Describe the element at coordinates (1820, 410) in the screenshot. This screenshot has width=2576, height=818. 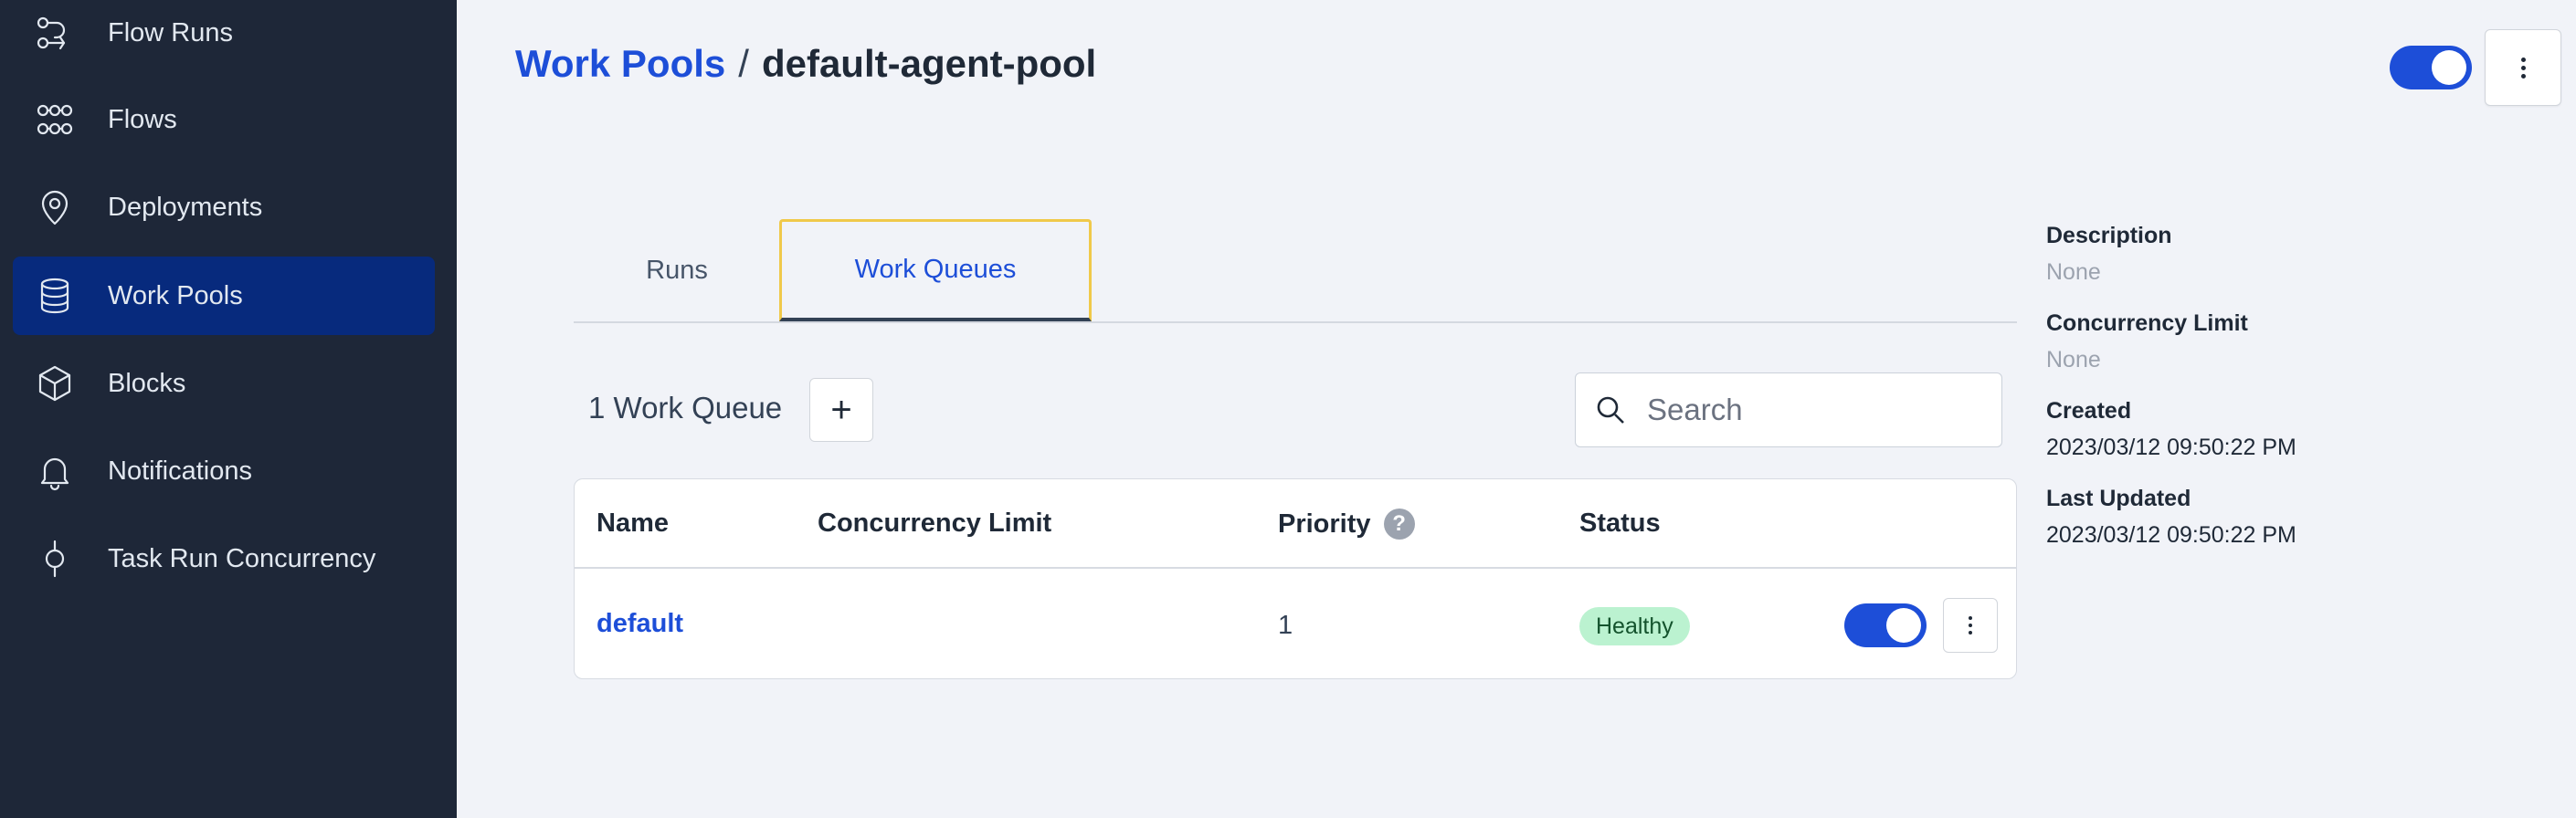
I see `search-input` at that location.